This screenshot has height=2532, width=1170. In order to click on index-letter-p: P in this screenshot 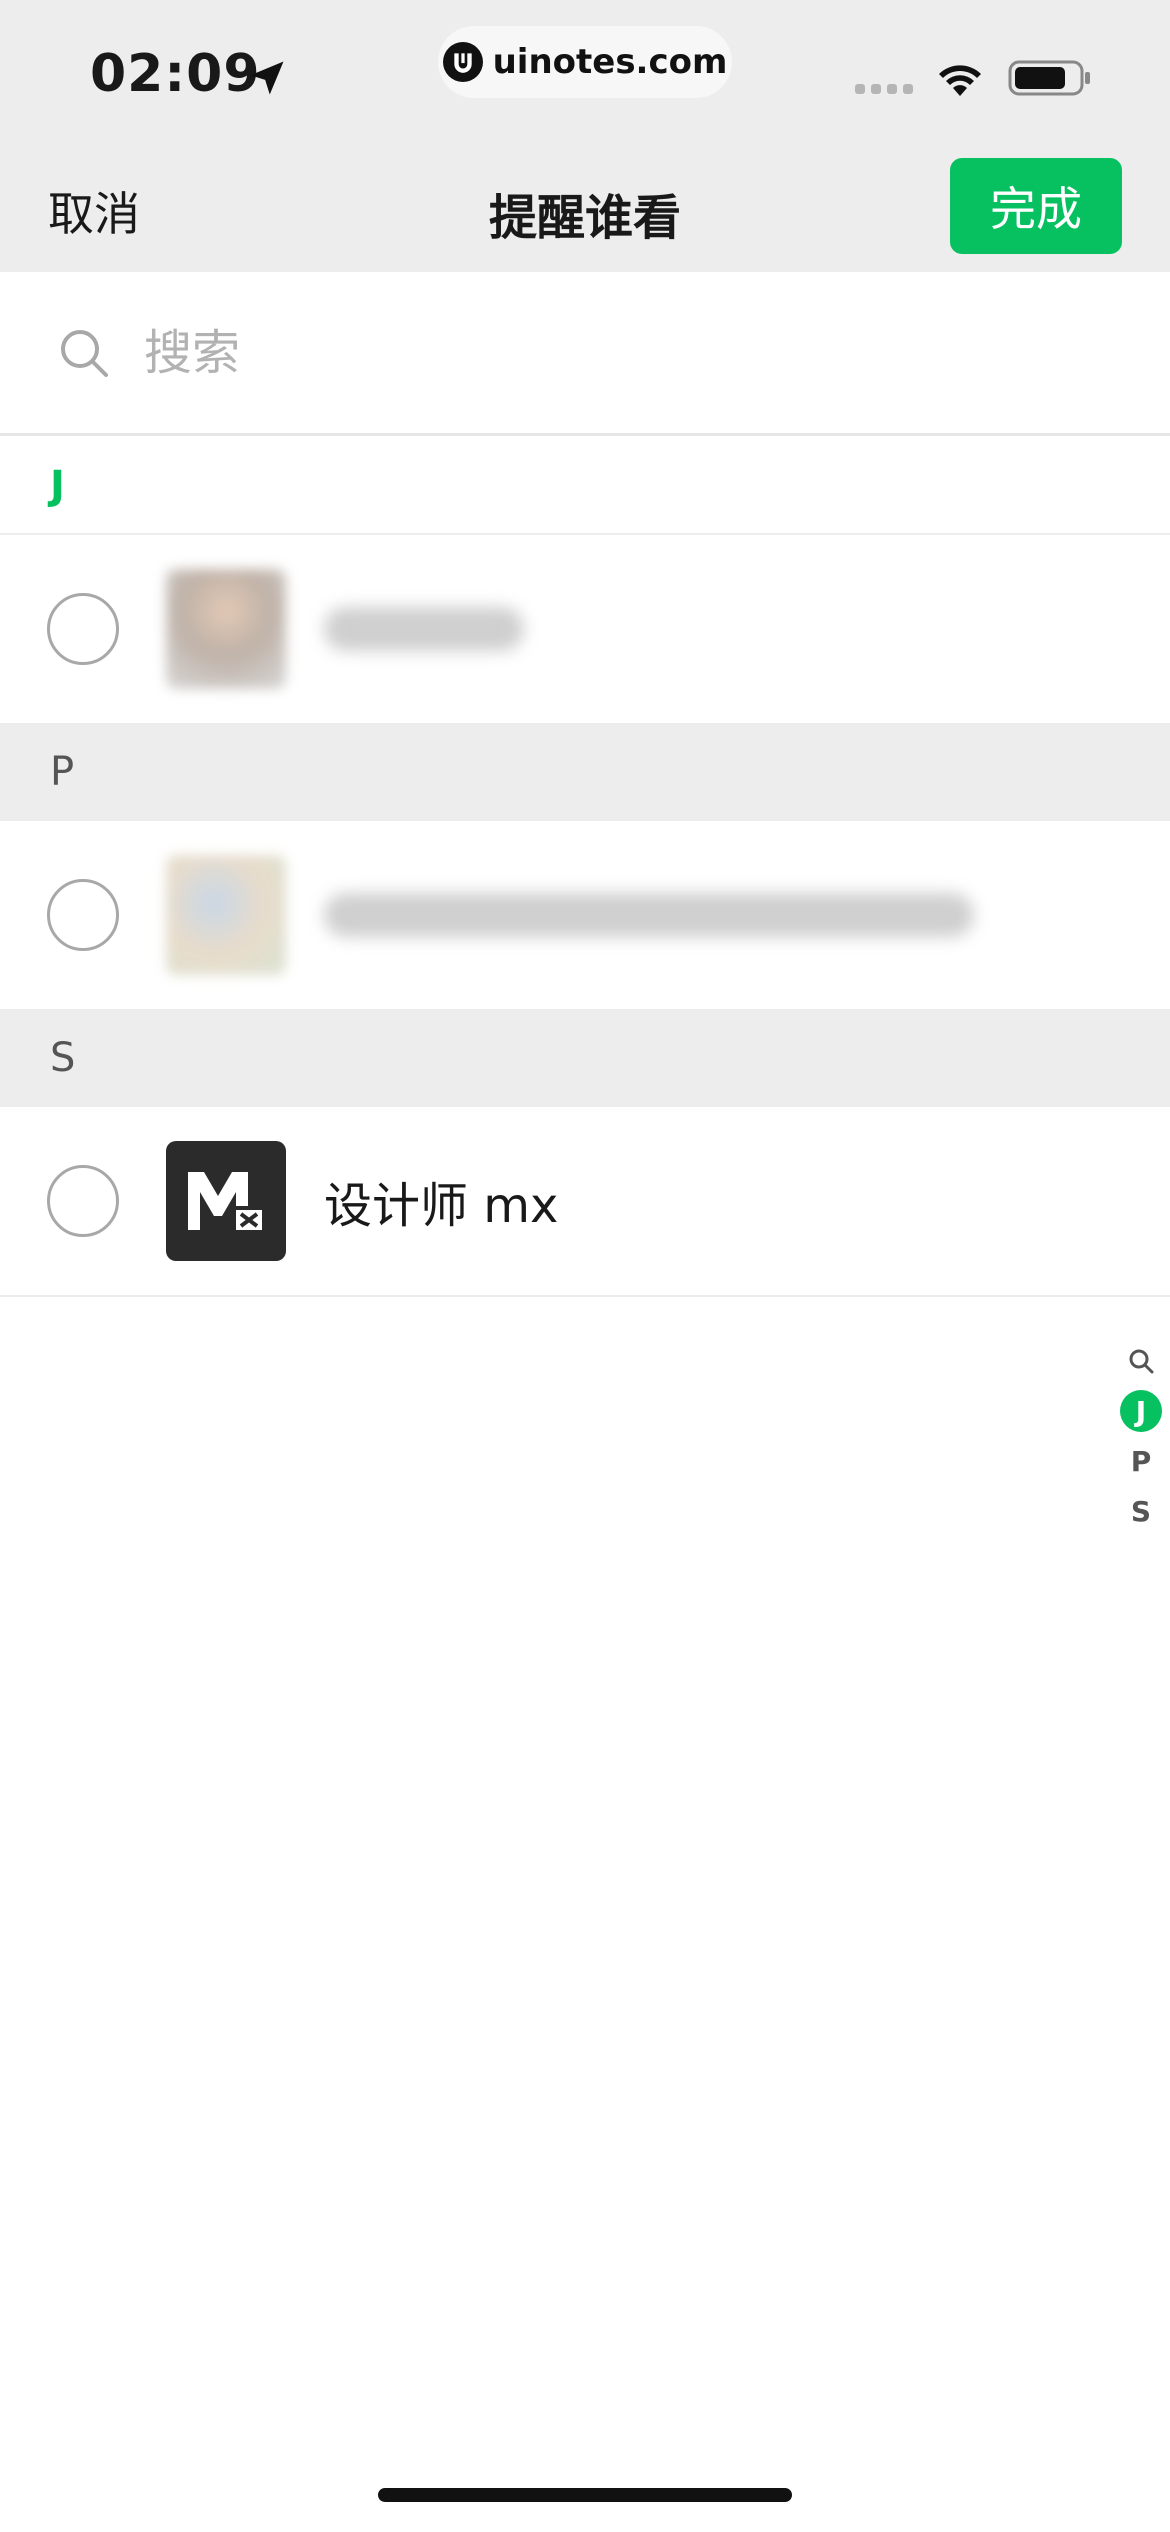, I will do `click(1141, 1461)`.